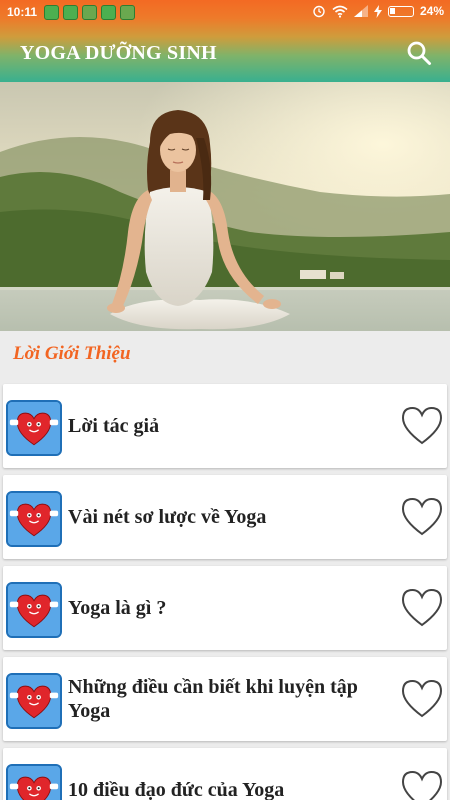  Describe the element at coordinates (225, 53) in the screenshot. I see `app-bar: YOGA DƯỠNG SINH` at that location.